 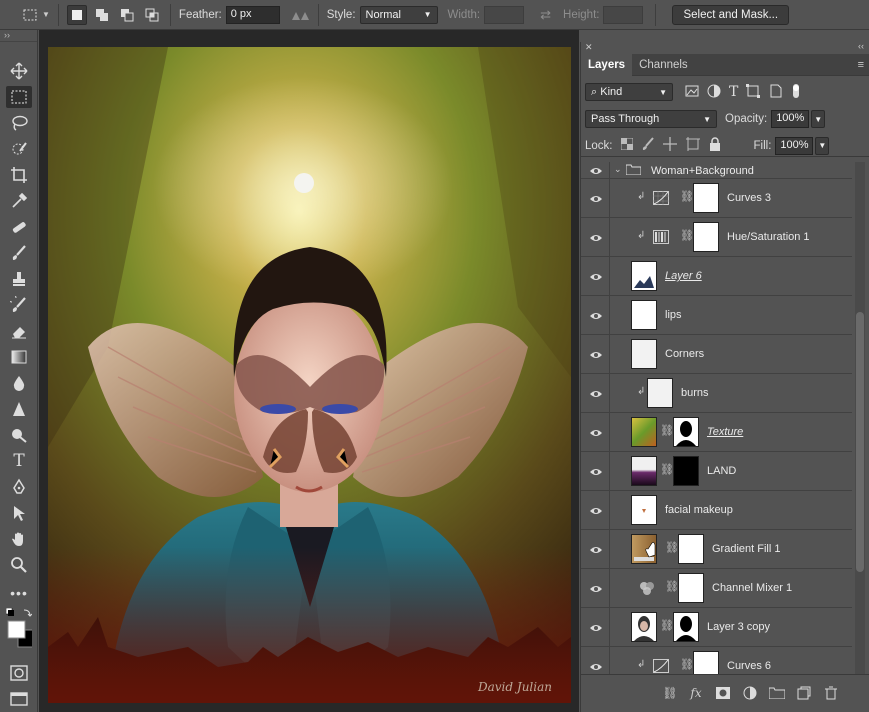 I want to click on type-tool-icon: T, so click(x=19, y=461).